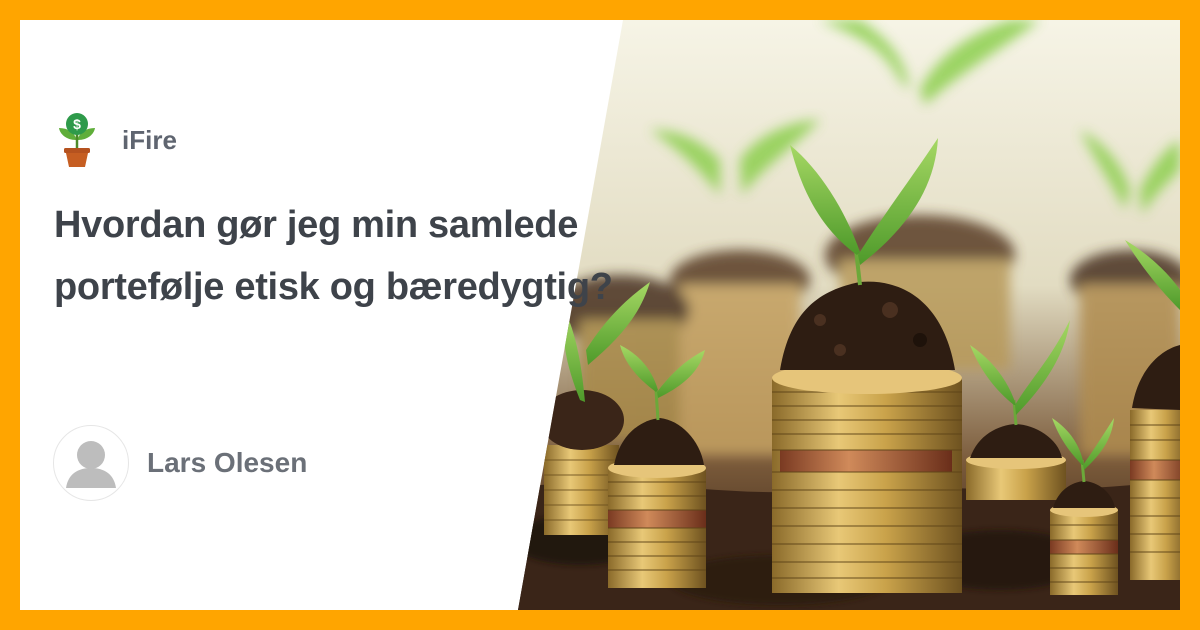 The image size is (1200, 630). Describe the element at coordinates (116, 140) in the screenshot. I see `brand: $ iFire` at that location.